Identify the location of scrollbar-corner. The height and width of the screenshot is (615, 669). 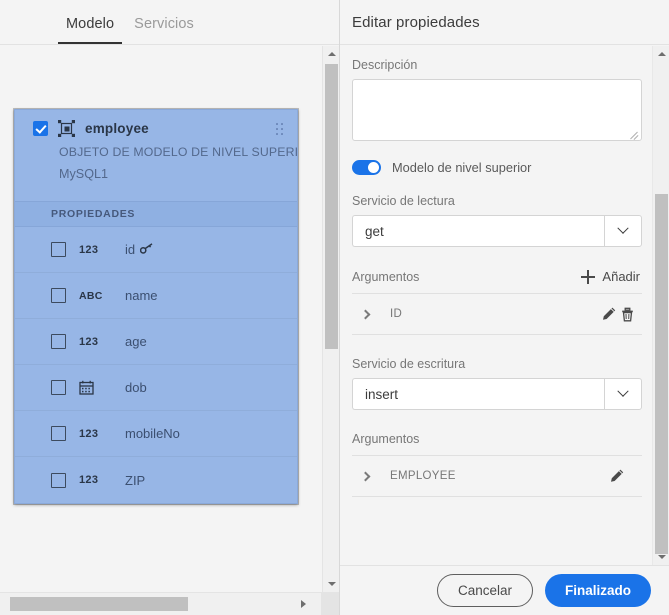
(330, 603).